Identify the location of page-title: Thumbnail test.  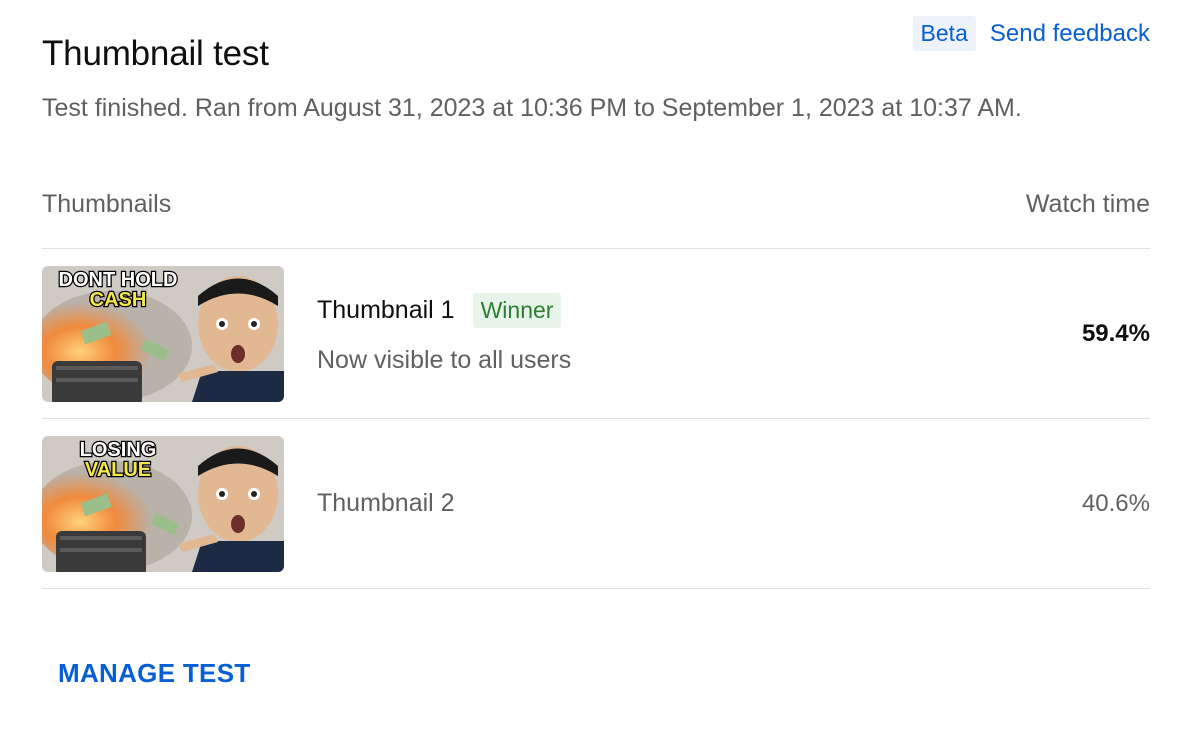
(155, 53).